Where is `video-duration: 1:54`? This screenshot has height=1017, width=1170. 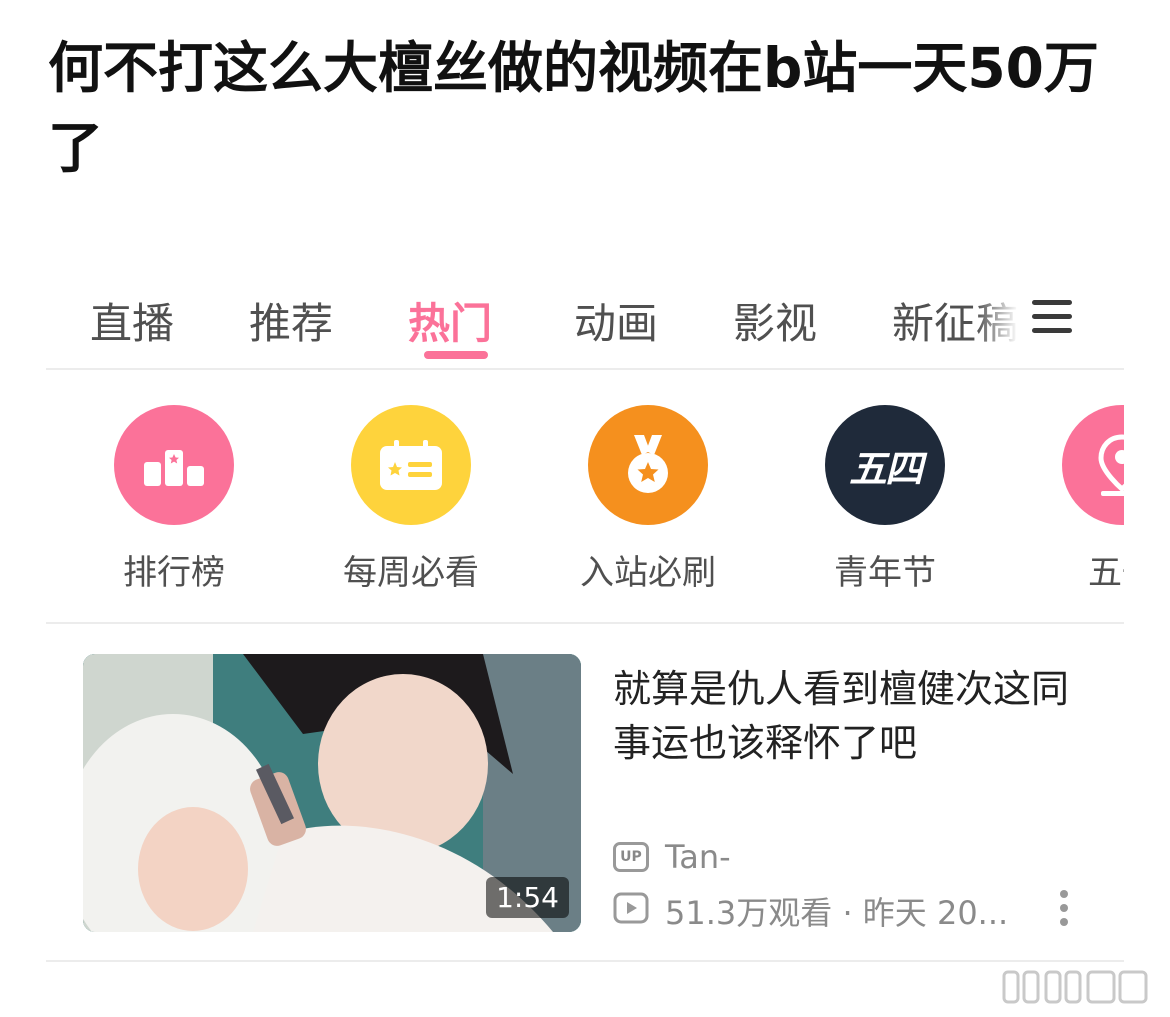 video-duration: 1:54 is located at coordinates (527, 897).